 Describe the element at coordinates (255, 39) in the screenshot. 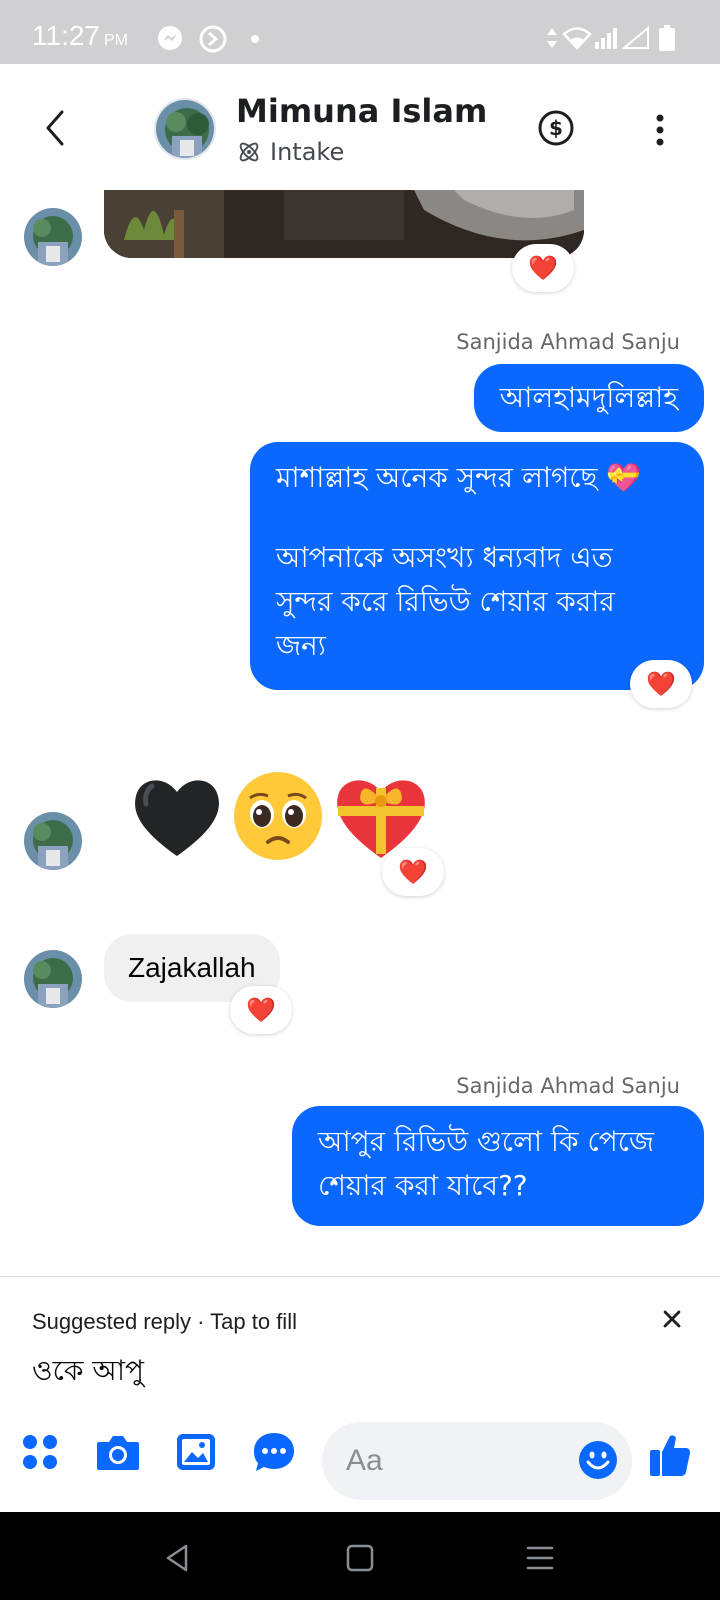

I see `dot-icon` at that location.